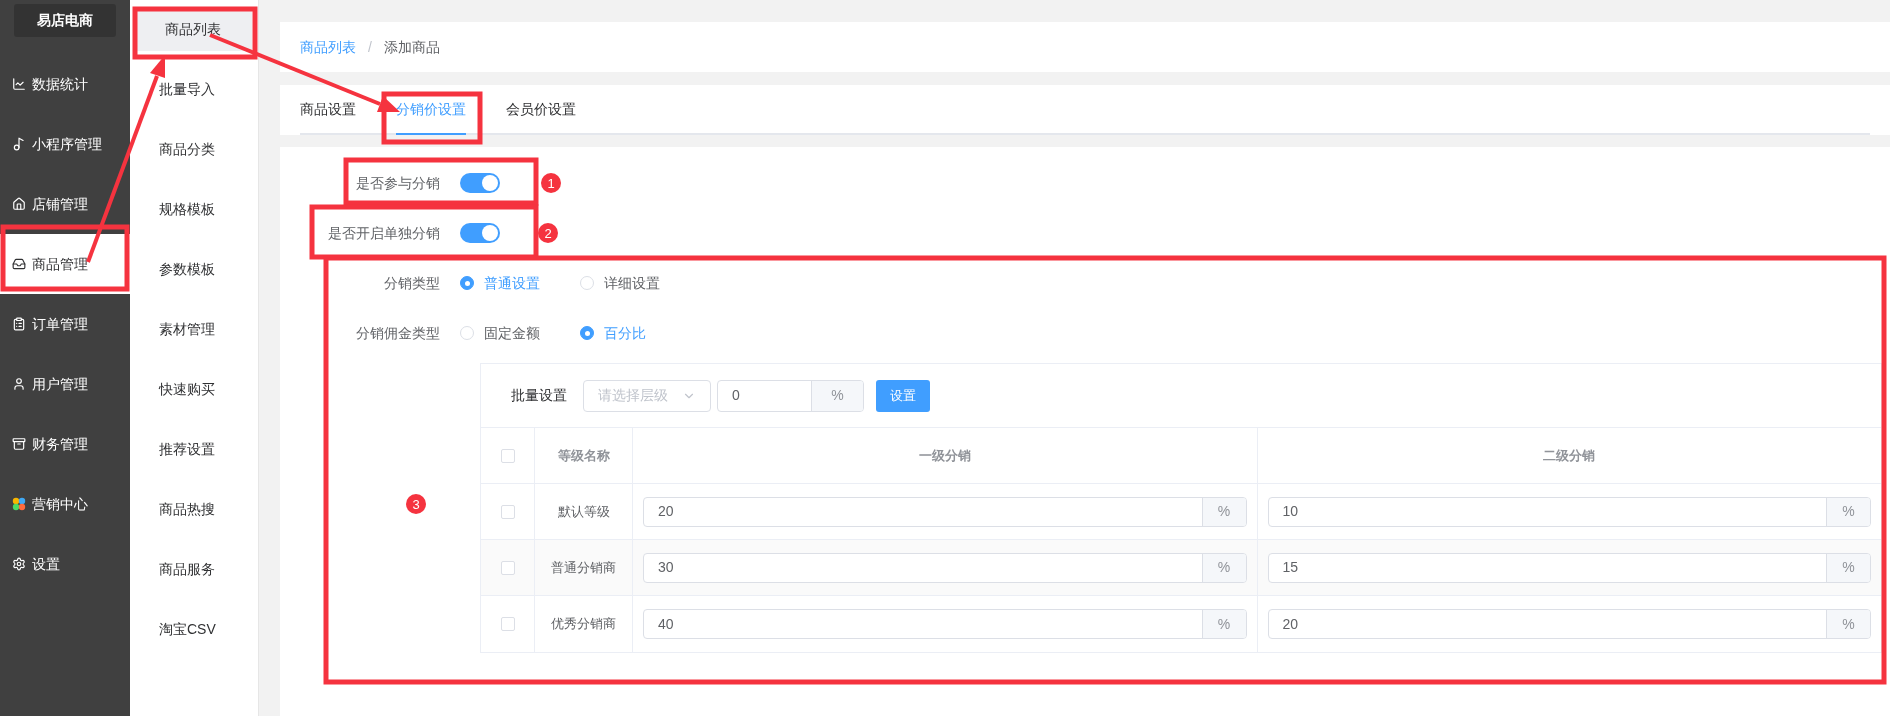 The width and height of the screenshot is (1890, 716). What do you see at coordinates (194, 629) in the screenshot?
I see `submenu-item: 淘宝CSV` at bounding box center [194, 629].